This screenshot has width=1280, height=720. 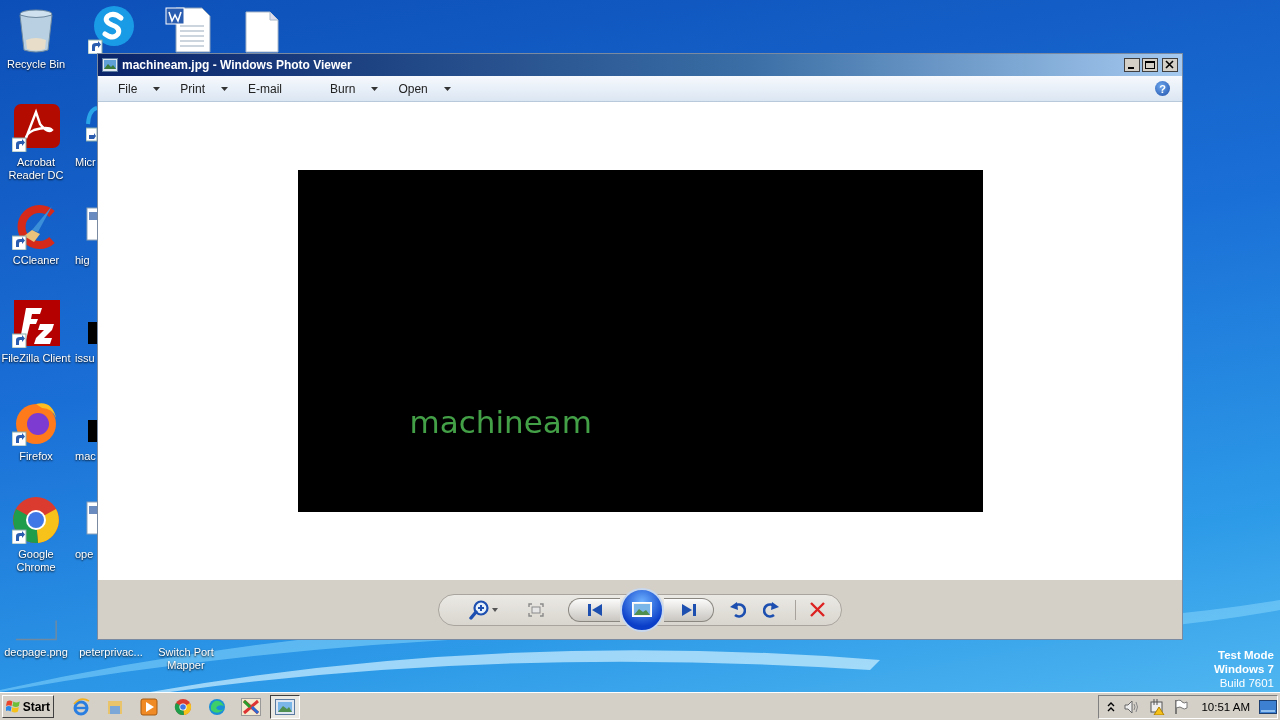 I want to click on show-hidden-icons-button, so click(x=1111, y=706).